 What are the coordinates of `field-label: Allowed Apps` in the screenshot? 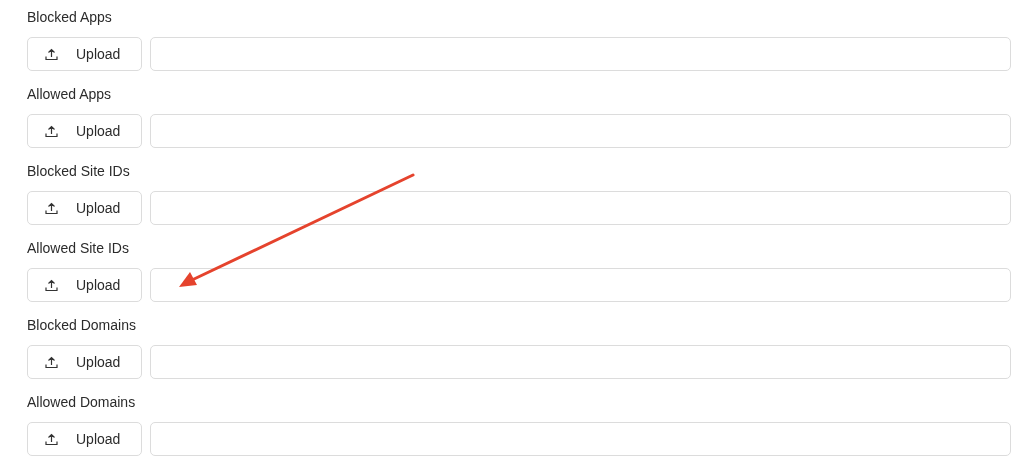 It's located at (69, 94).